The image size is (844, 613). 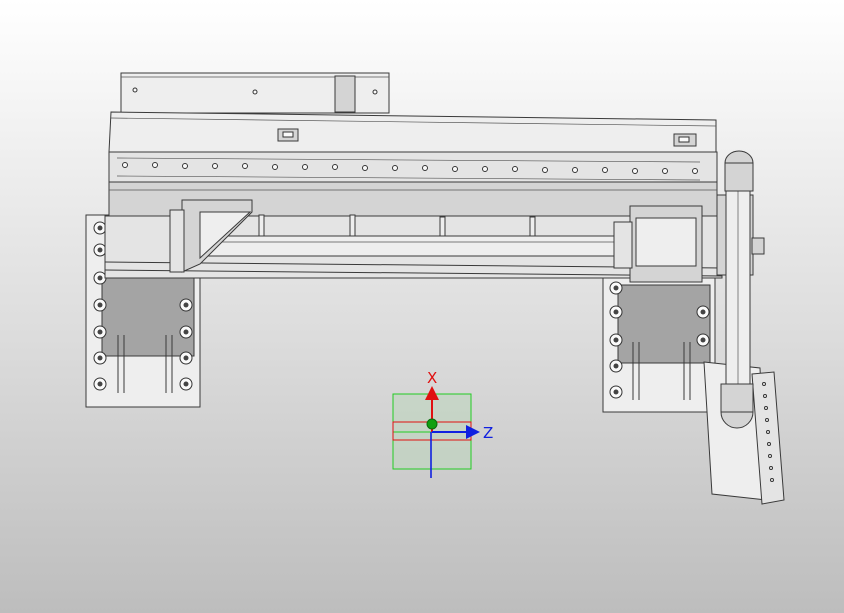 I want to click on arm-bottom-joint, so click(x=737, y=406).